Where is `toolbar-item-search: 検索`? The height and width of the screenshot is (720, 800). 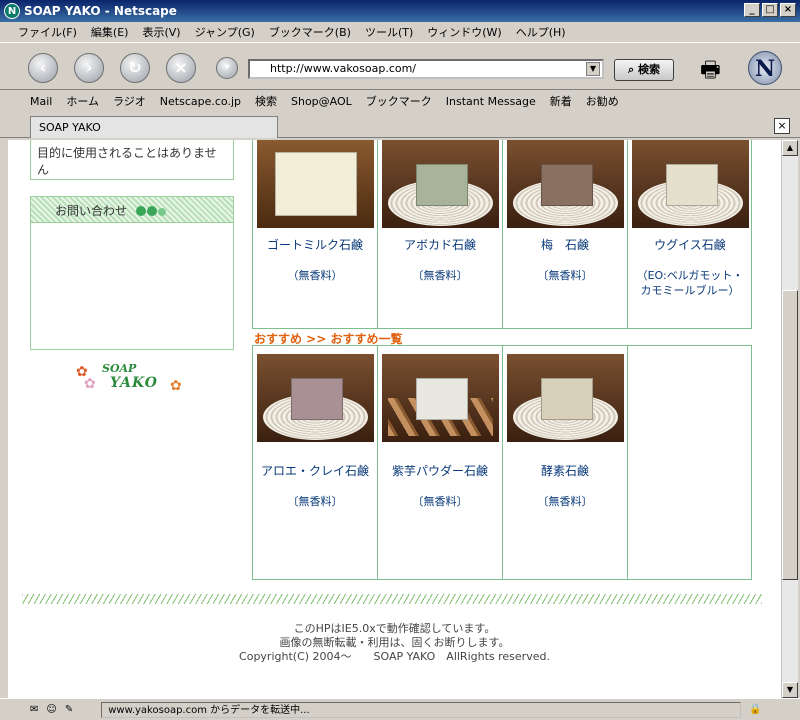
toolbar-item-search: 検索 is located at coordinates (266, 101).